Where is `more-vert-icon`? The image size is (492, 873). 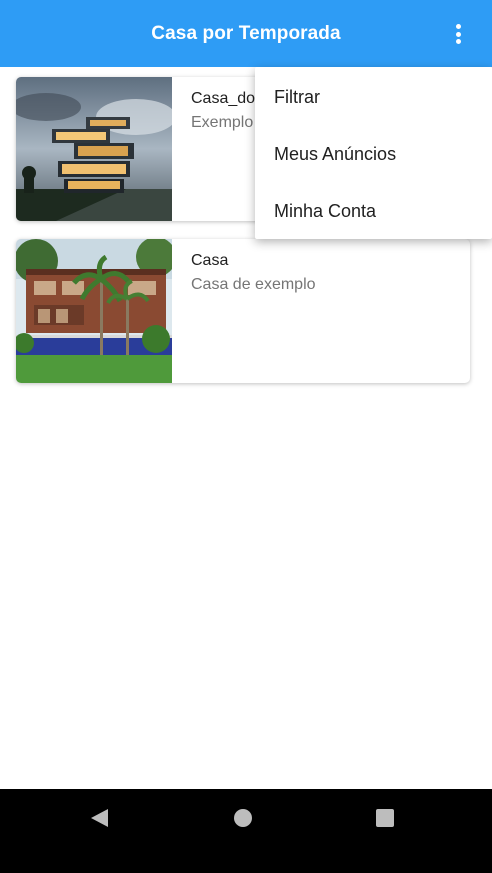 more-vert-icon is located at coordinates (458, 34).